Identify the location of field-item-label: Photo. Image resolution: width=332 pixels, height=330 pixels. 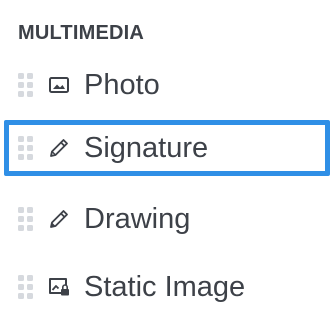
(122, 85).